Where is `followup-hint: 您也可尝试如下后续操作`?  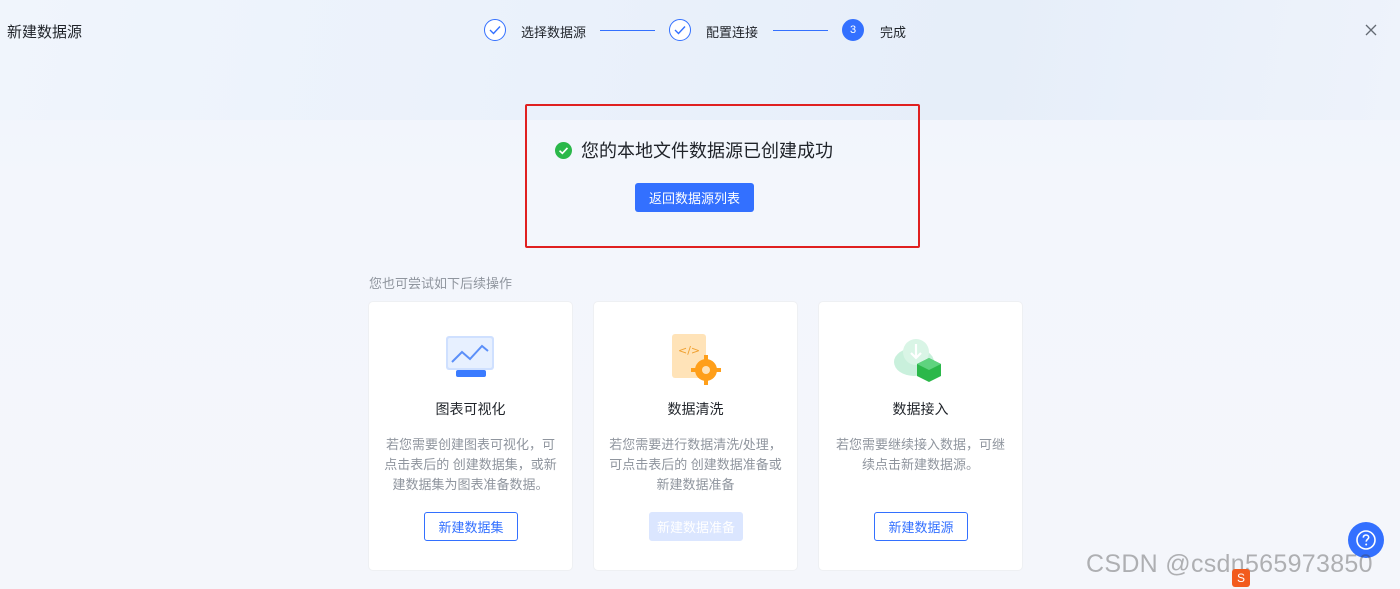 followup-hint: 您也可尝试如下后续操作 is located at coordinates (441, 283).